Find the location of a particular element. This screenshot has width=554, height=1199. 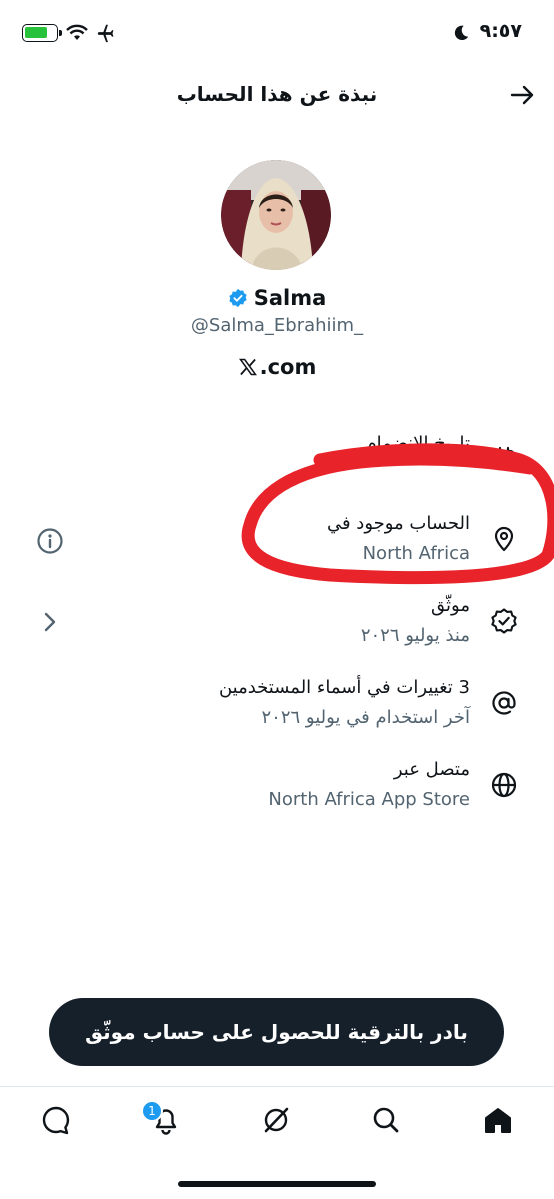

profile-handle: @Salma_Ebrahiim_ is located at coordinates (277, 325).